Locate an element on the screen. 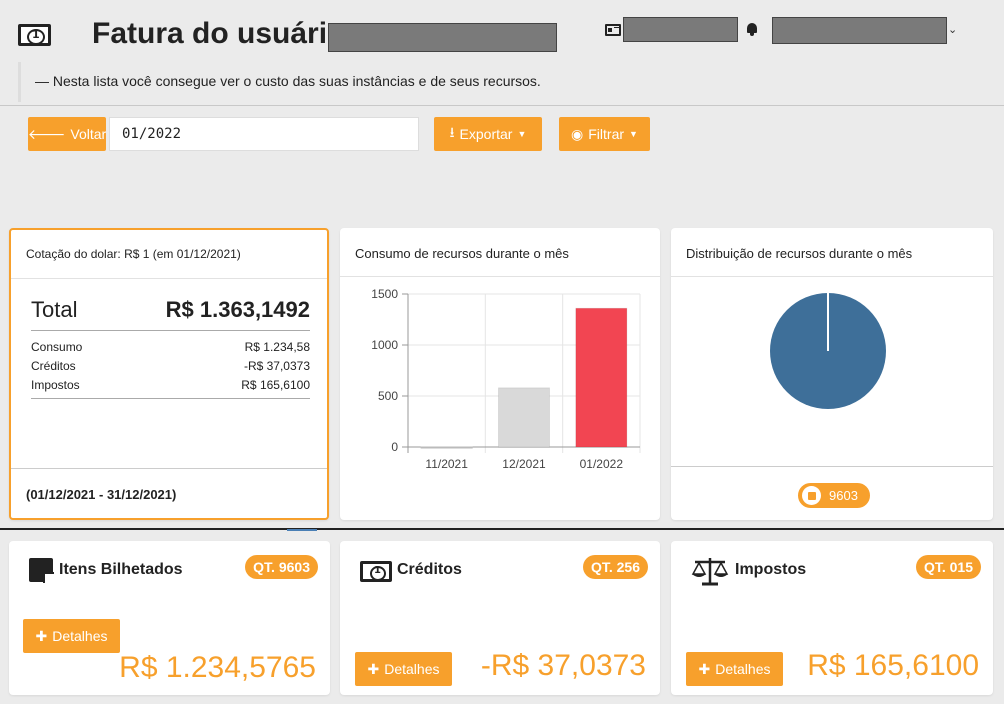 Image resolution: width=1004 pixels, height=704 pixels. total-value: R$ 1.363,1492 is located at coordinates (237, 309).